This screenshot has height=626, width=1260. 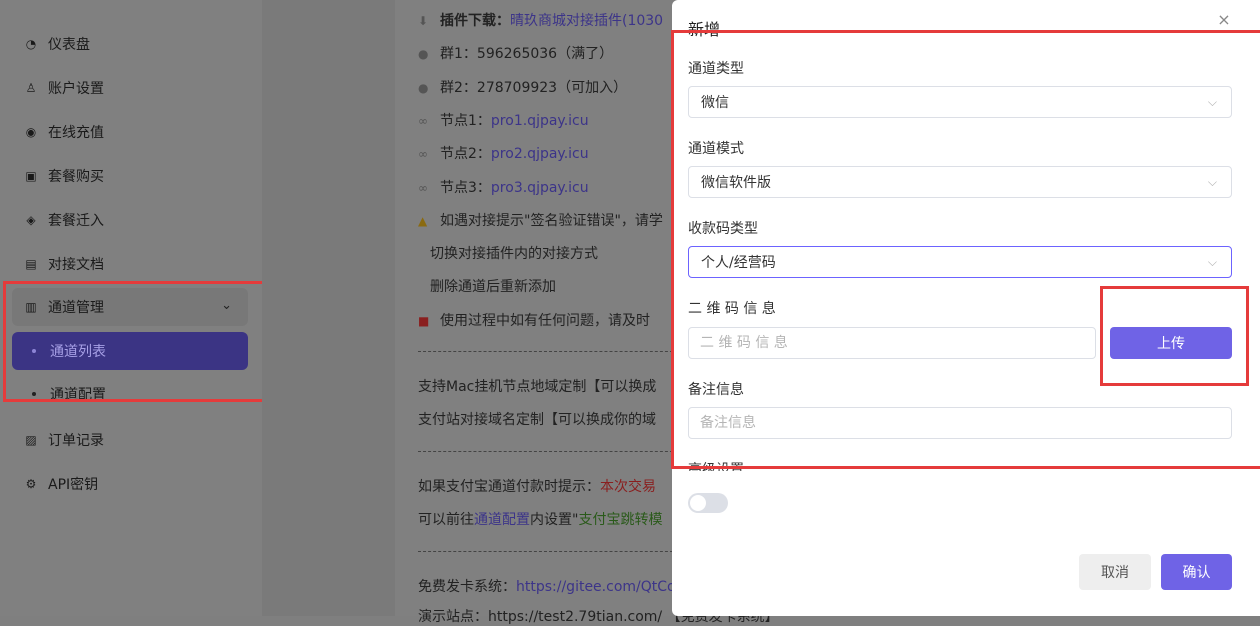 I want to click on tip1-line: 切换对接插件内的对接方式, so click(x=514, y=253).